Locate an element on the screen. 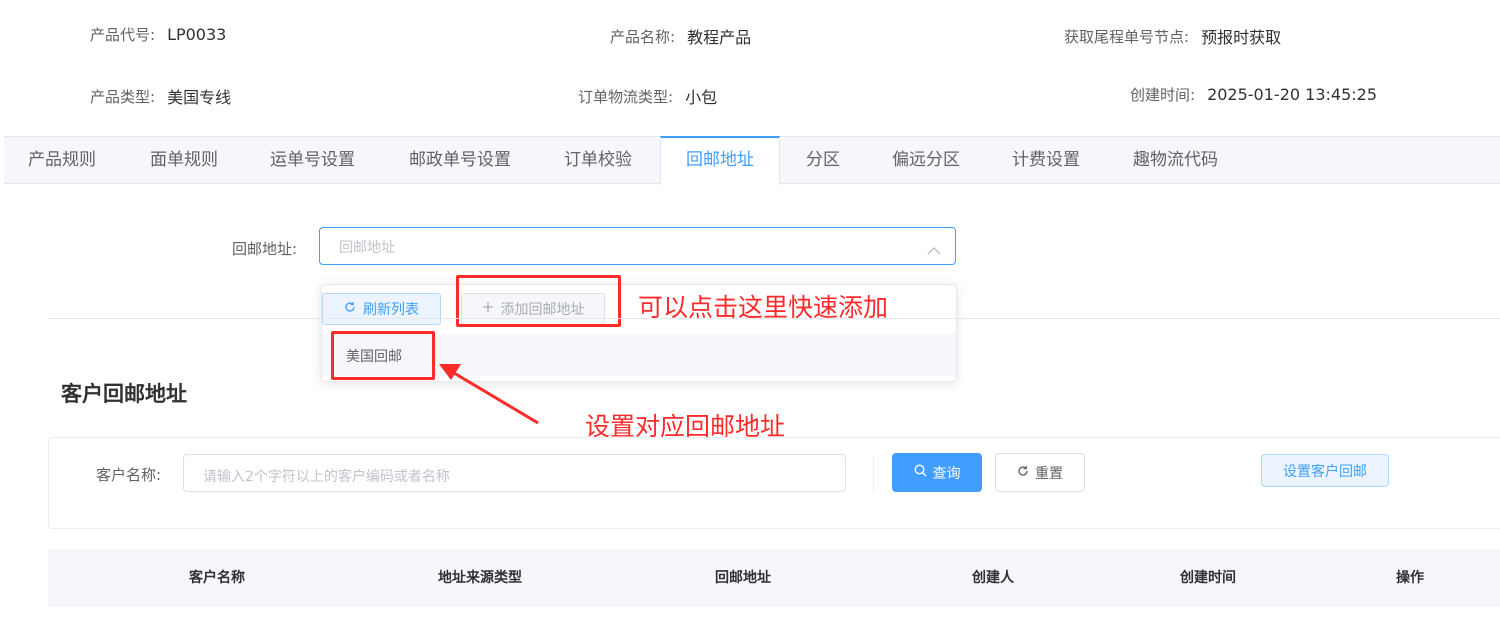  product-type-value: 美国专线 is located at coordinates (199, 97).